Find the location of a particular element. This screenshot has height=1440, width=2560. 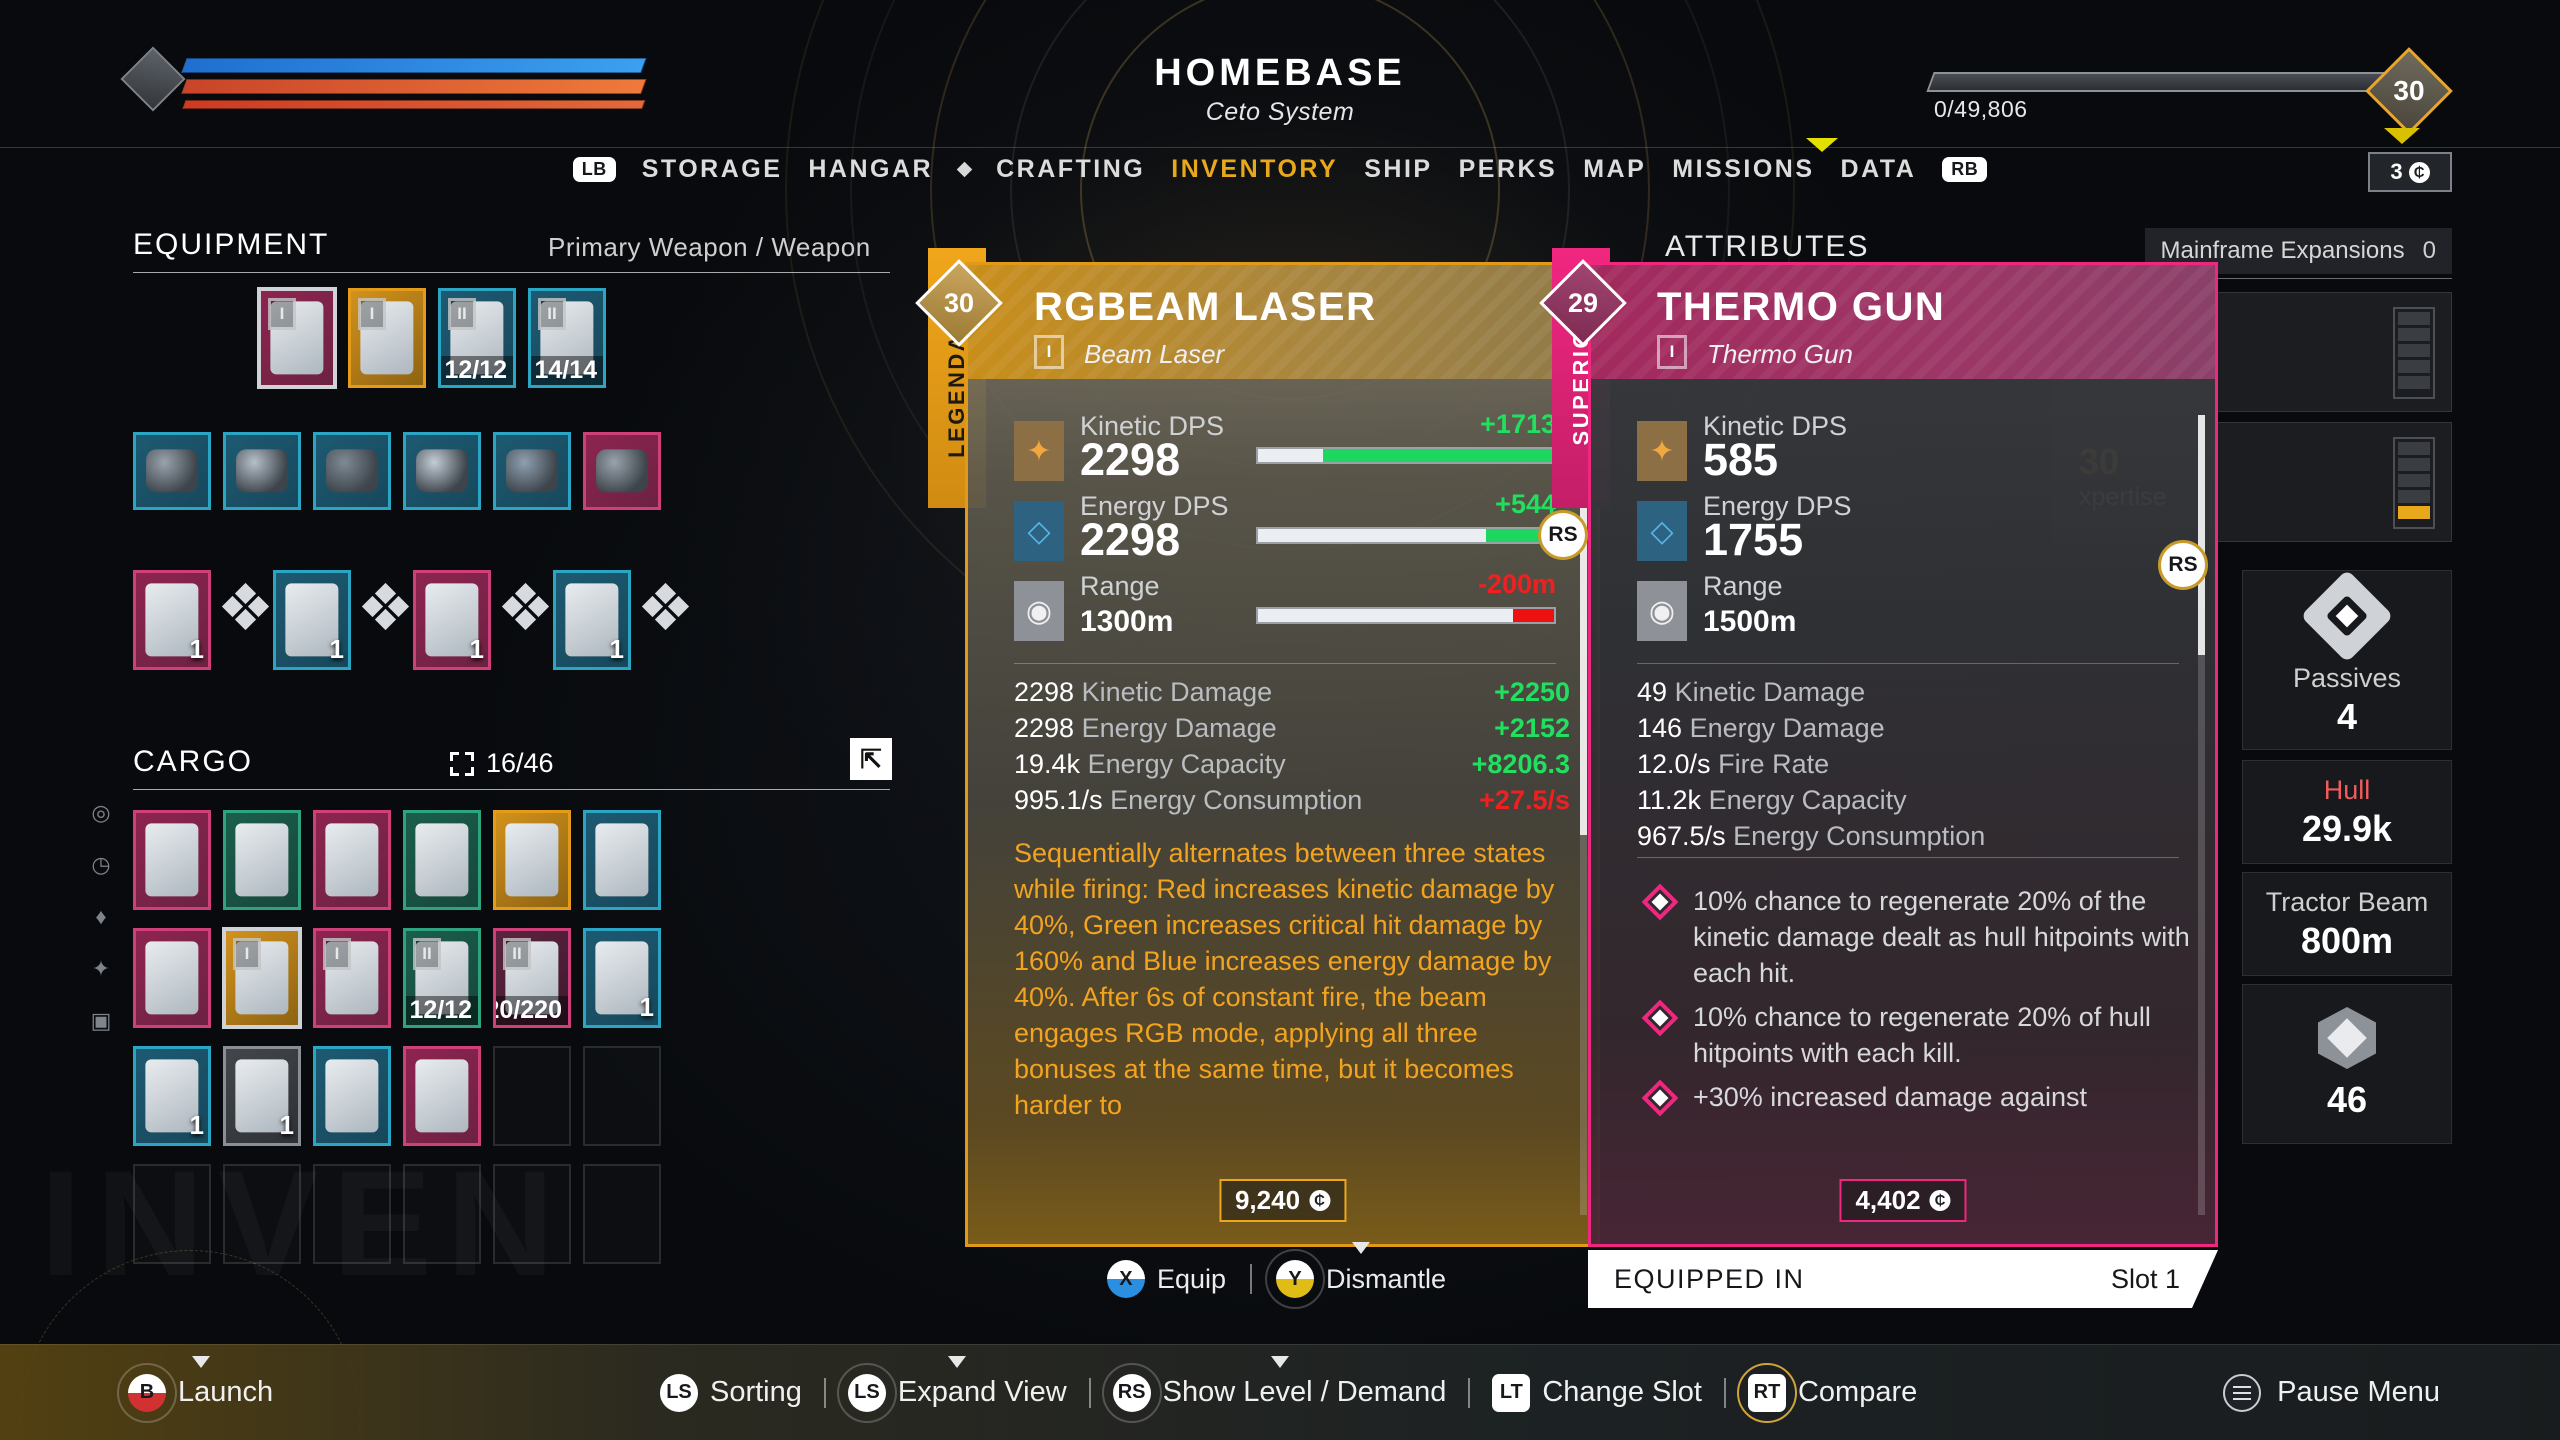

left-bumper-icon: LB is located at coordinates (594, 169).